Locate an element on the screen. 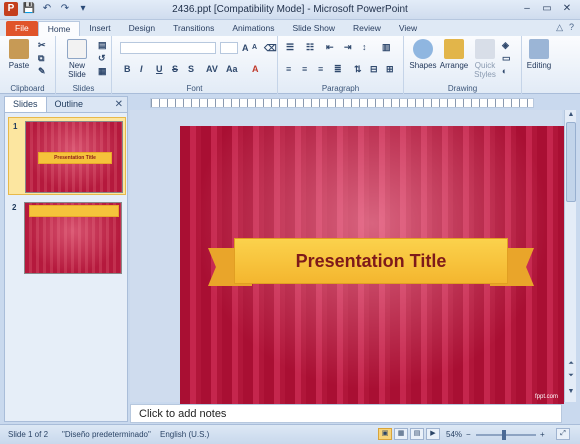 The width and height of the screenshot is (580, 444). tab-transitions: Transitions is located at coordinates (193, 28).